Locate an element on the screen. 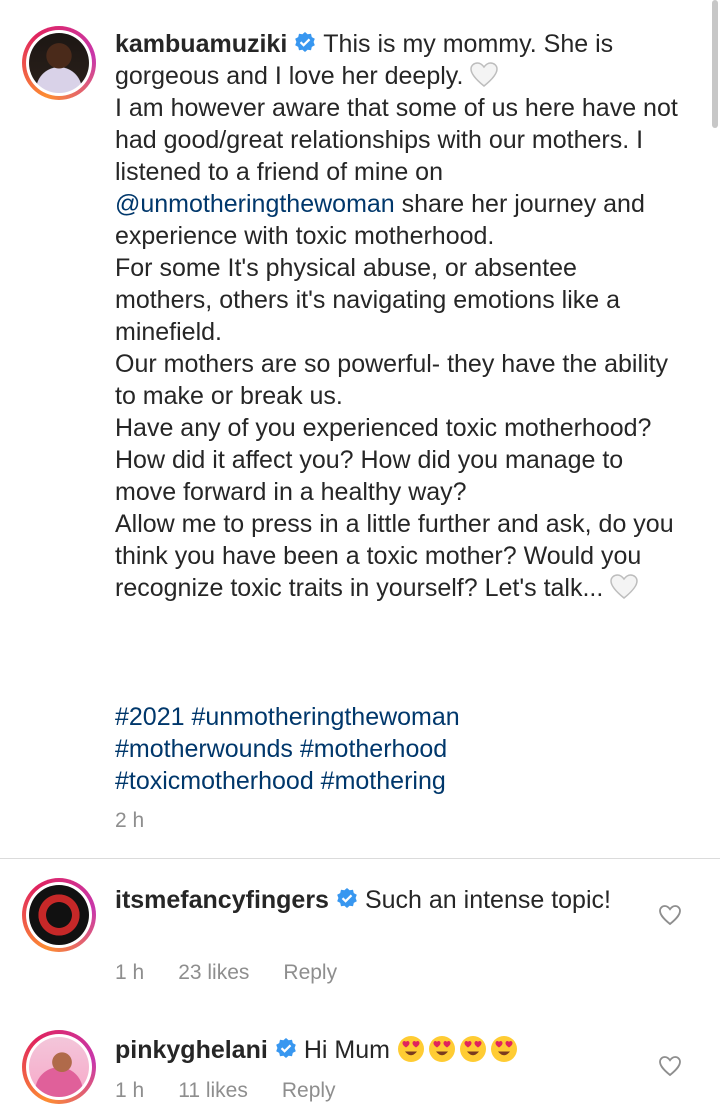 This screenshot has width=720, height=1117. comment-1-username: itsmefancyfingers is located at coordinates (222, 900).